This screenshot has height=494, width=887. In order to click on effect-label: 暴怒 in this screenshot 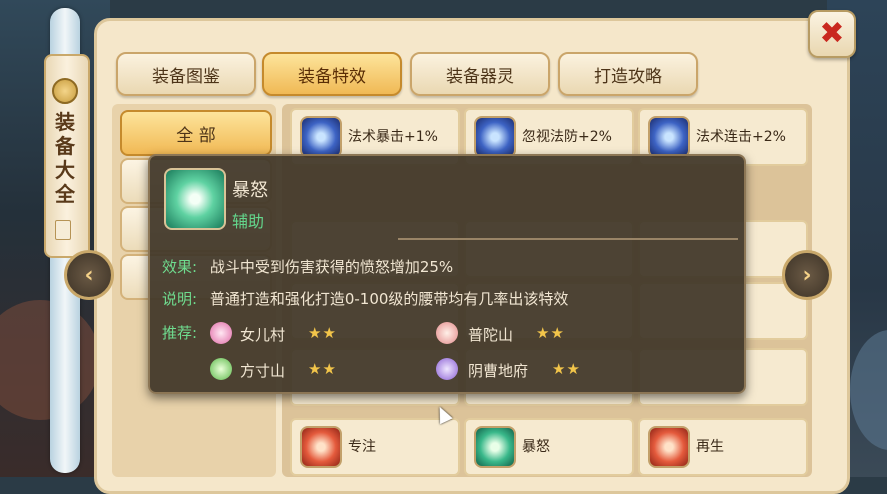, I will do `click(536, 447)`.